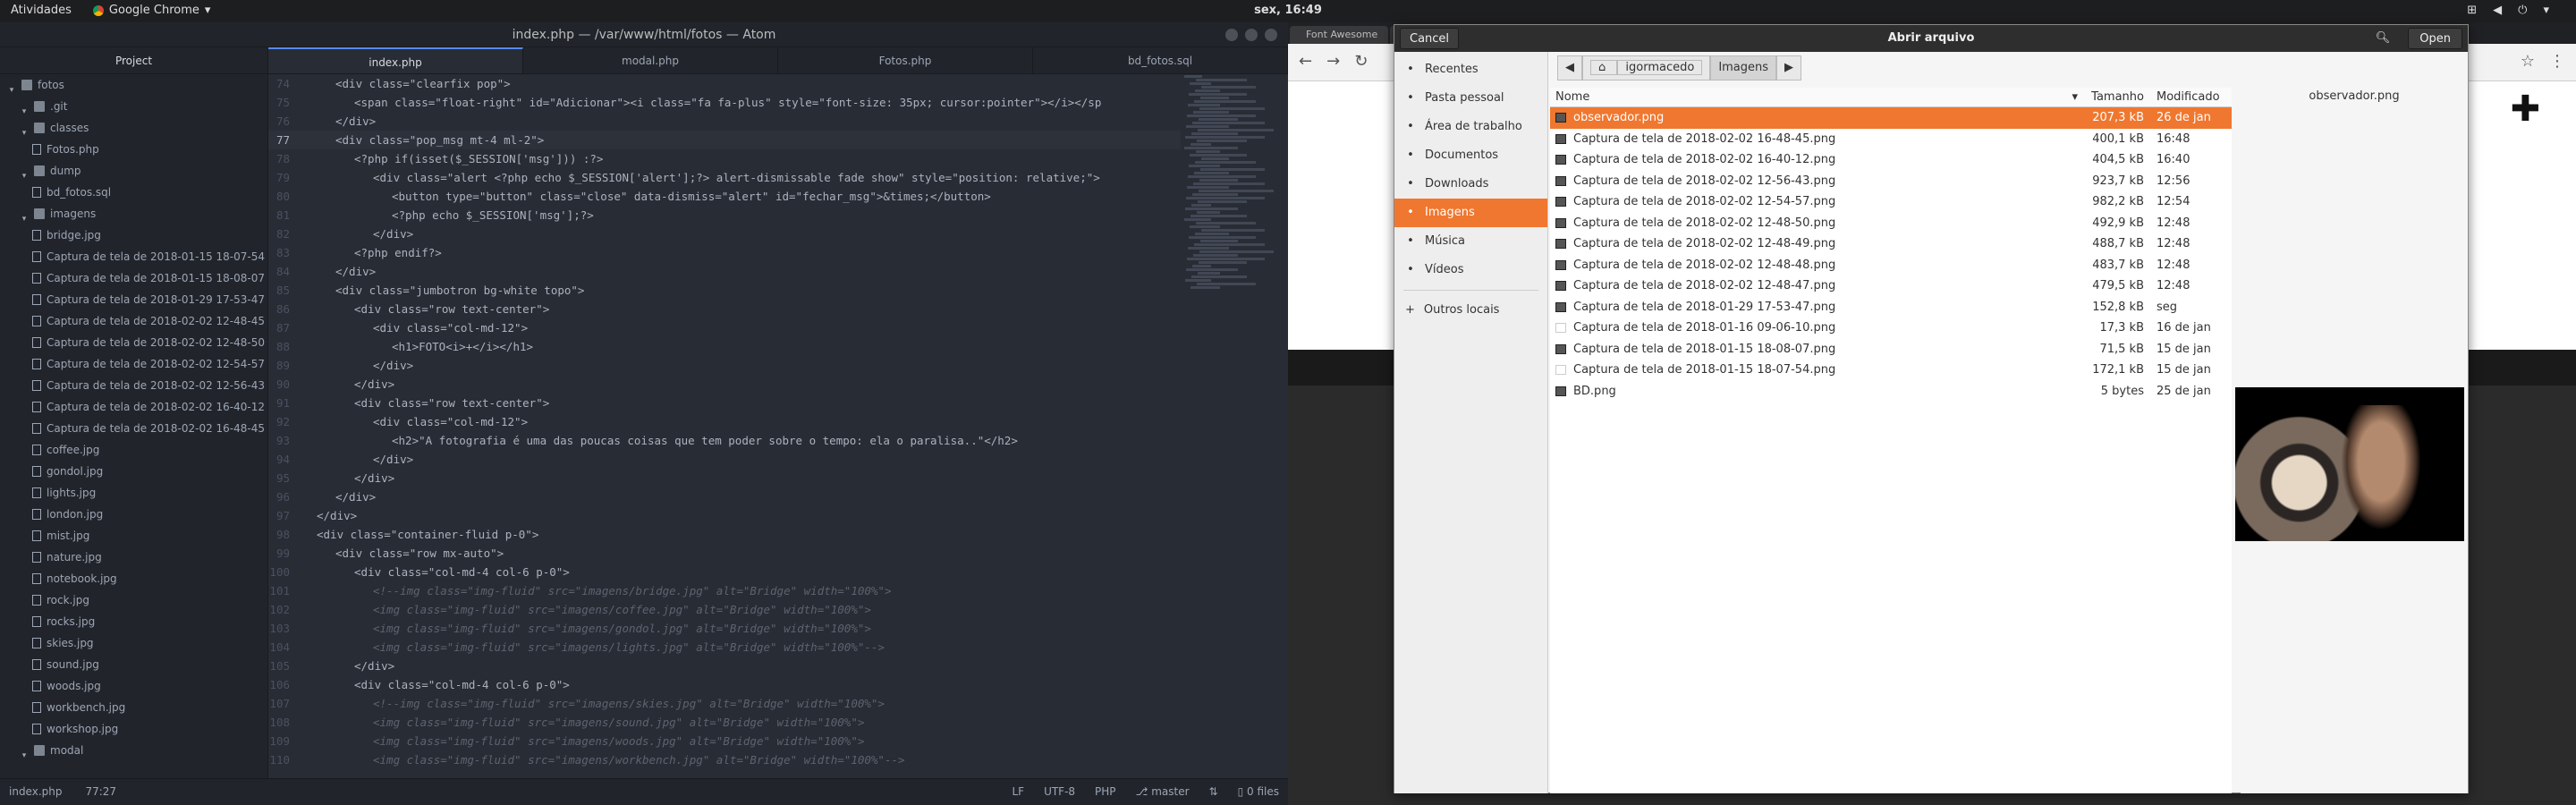 This screenshot has height=805, width=2576. What do you see at coordinates (133, 493) in the screenshot?
I see `tree-item: lights.jpg` at bounding box center [133, 493].